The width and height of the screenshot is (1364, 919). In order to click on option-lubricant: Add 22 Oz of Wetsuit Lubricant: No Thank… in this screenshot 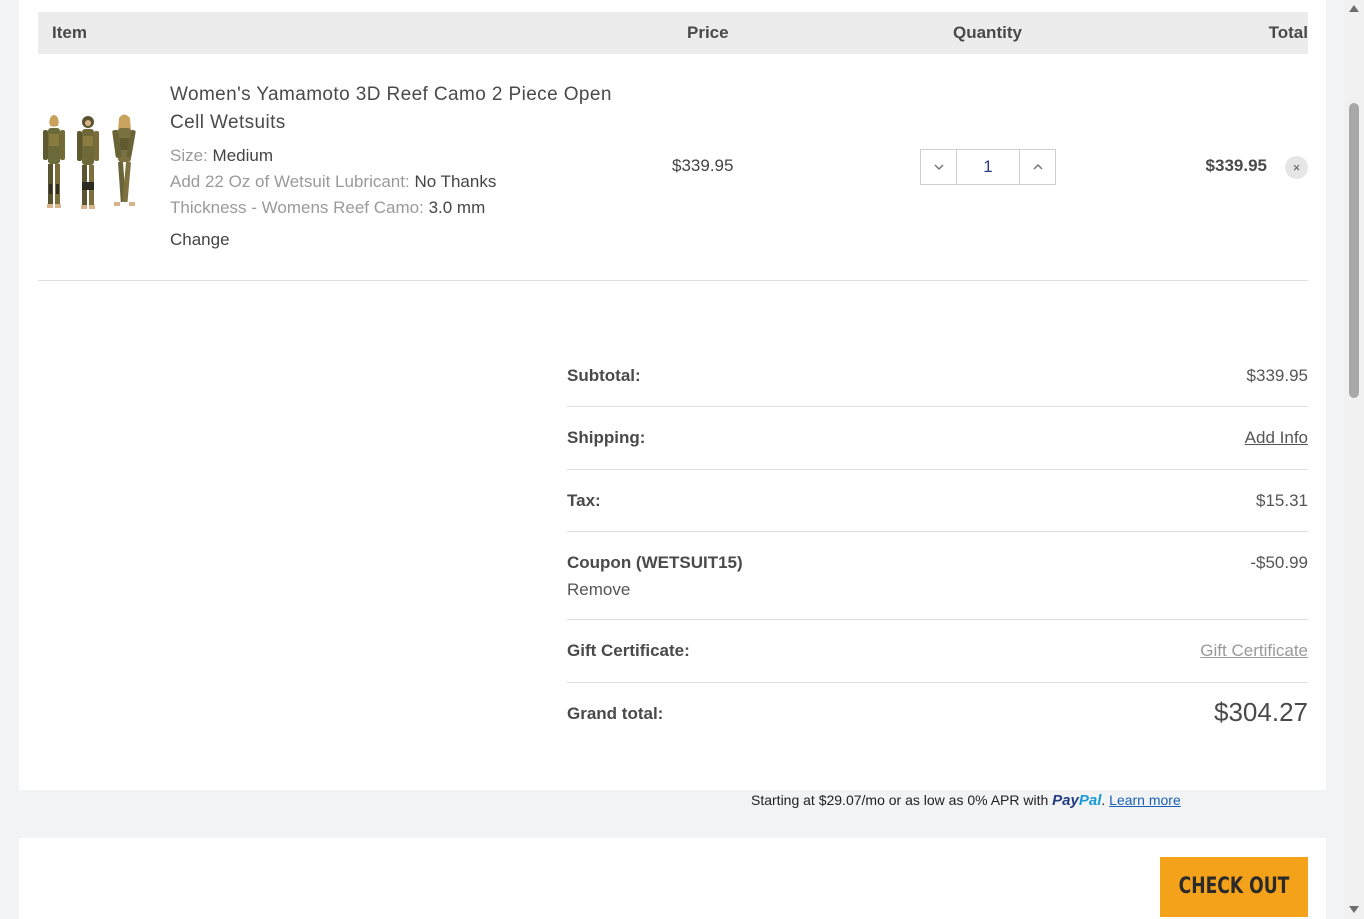, I will do `click(333, 182)`.